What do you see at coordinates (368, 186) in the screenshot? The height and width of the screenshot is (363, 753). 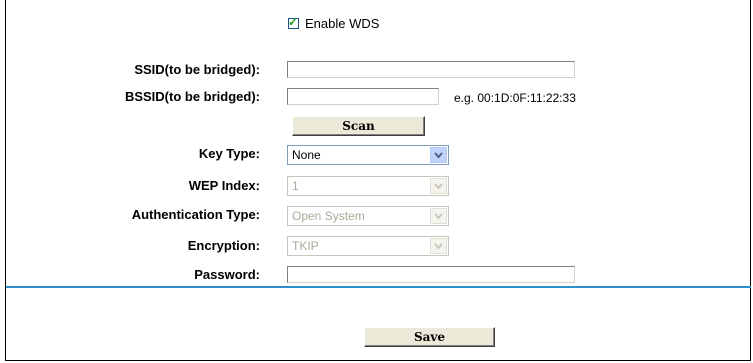 I see `wep-index-select: 1` at bounding box center [368, 186].